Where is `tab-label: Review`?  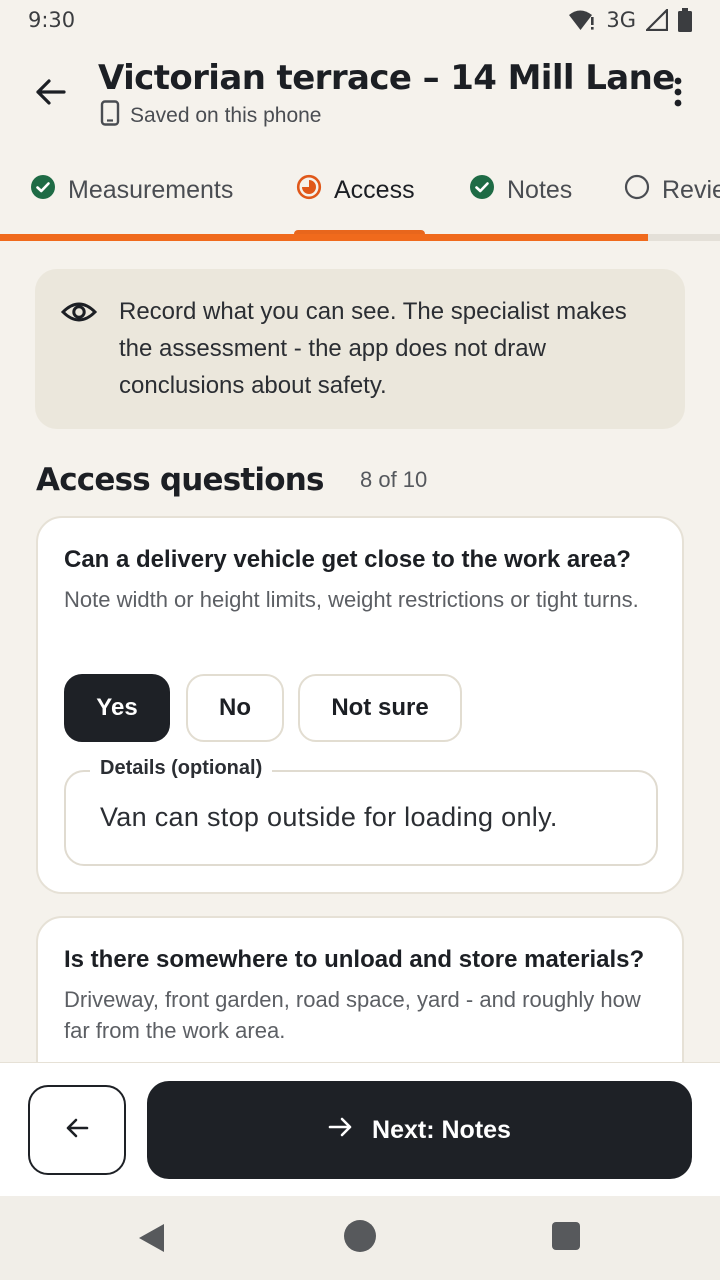 tab-label: Review is located at coordinates (691, 189).